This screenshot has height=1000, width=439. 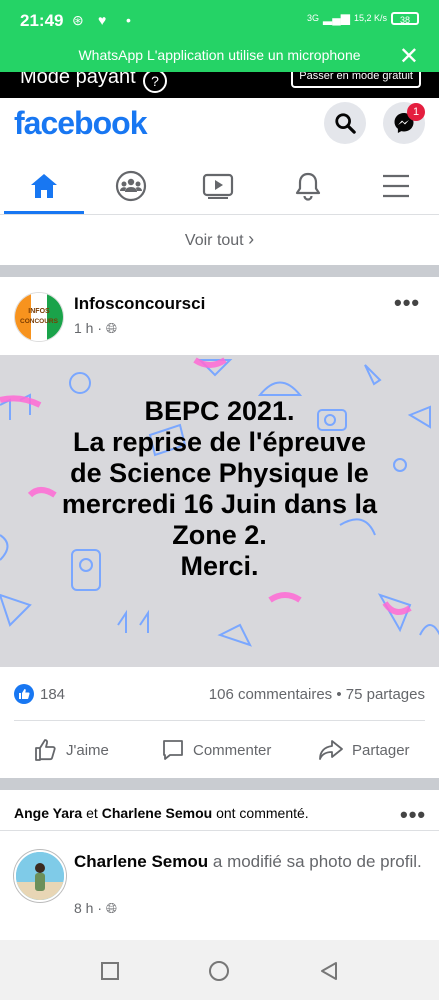 I want to click on back-icon, so click(x=329, y=971).